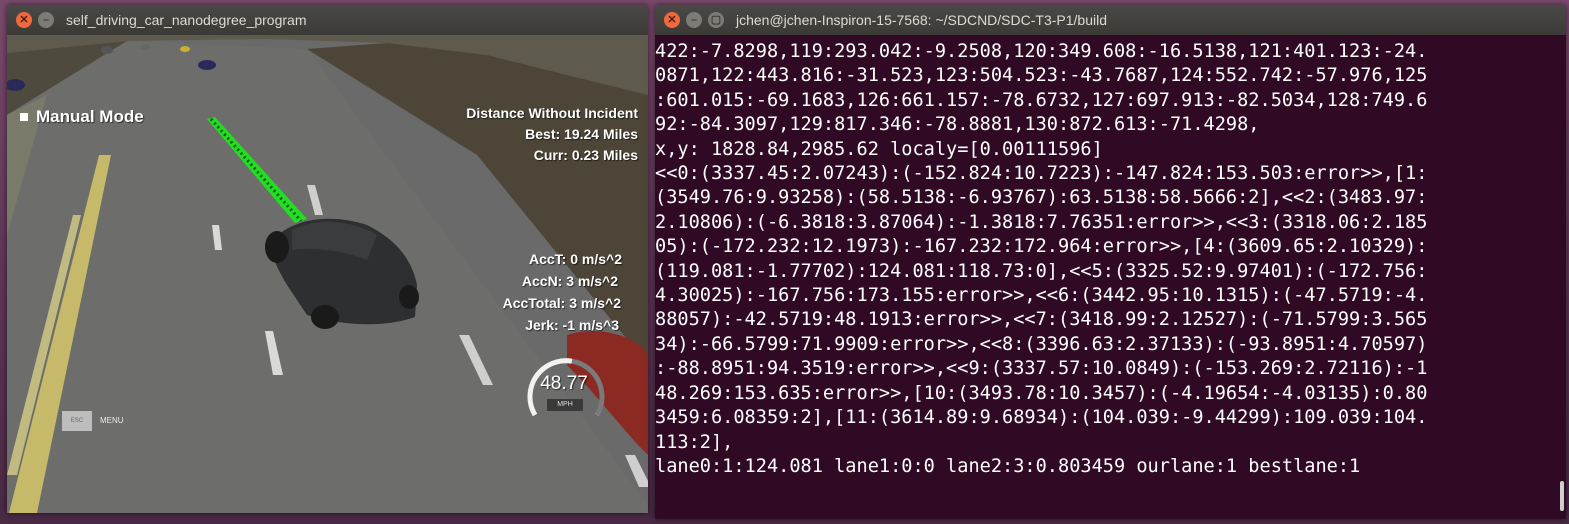 This screenshot has height=524, width=1569. What do you see at coordinates (572, 325) in the screenshot?
I see `jerk: Jerk: -1 m/s^3` at bounding box center [572, 325].